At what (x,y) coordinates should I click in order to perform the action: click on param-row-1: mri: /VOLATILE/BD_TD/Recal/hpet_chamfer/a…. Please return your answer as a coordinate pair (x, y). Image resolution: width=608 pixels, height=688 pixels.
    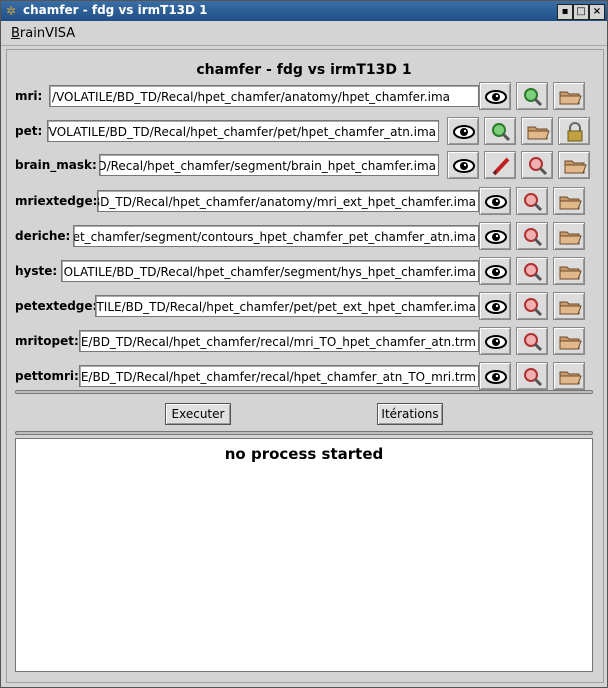
    Looking at the image, I should click on (304, 96).